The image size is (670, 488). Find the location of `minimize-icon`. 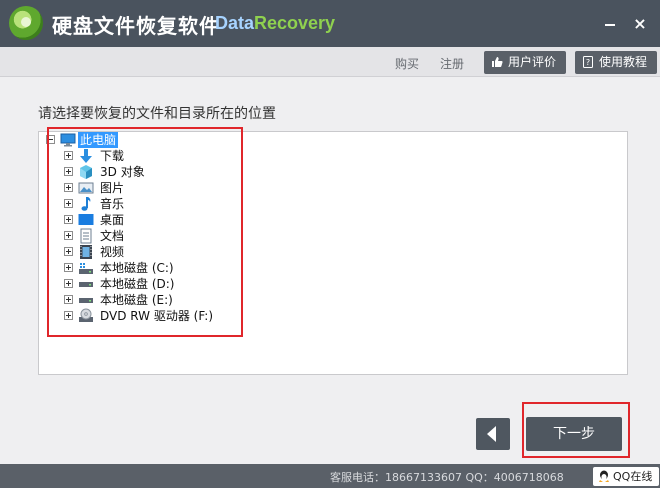

minimize-icon is located at coordinates (610, 24).